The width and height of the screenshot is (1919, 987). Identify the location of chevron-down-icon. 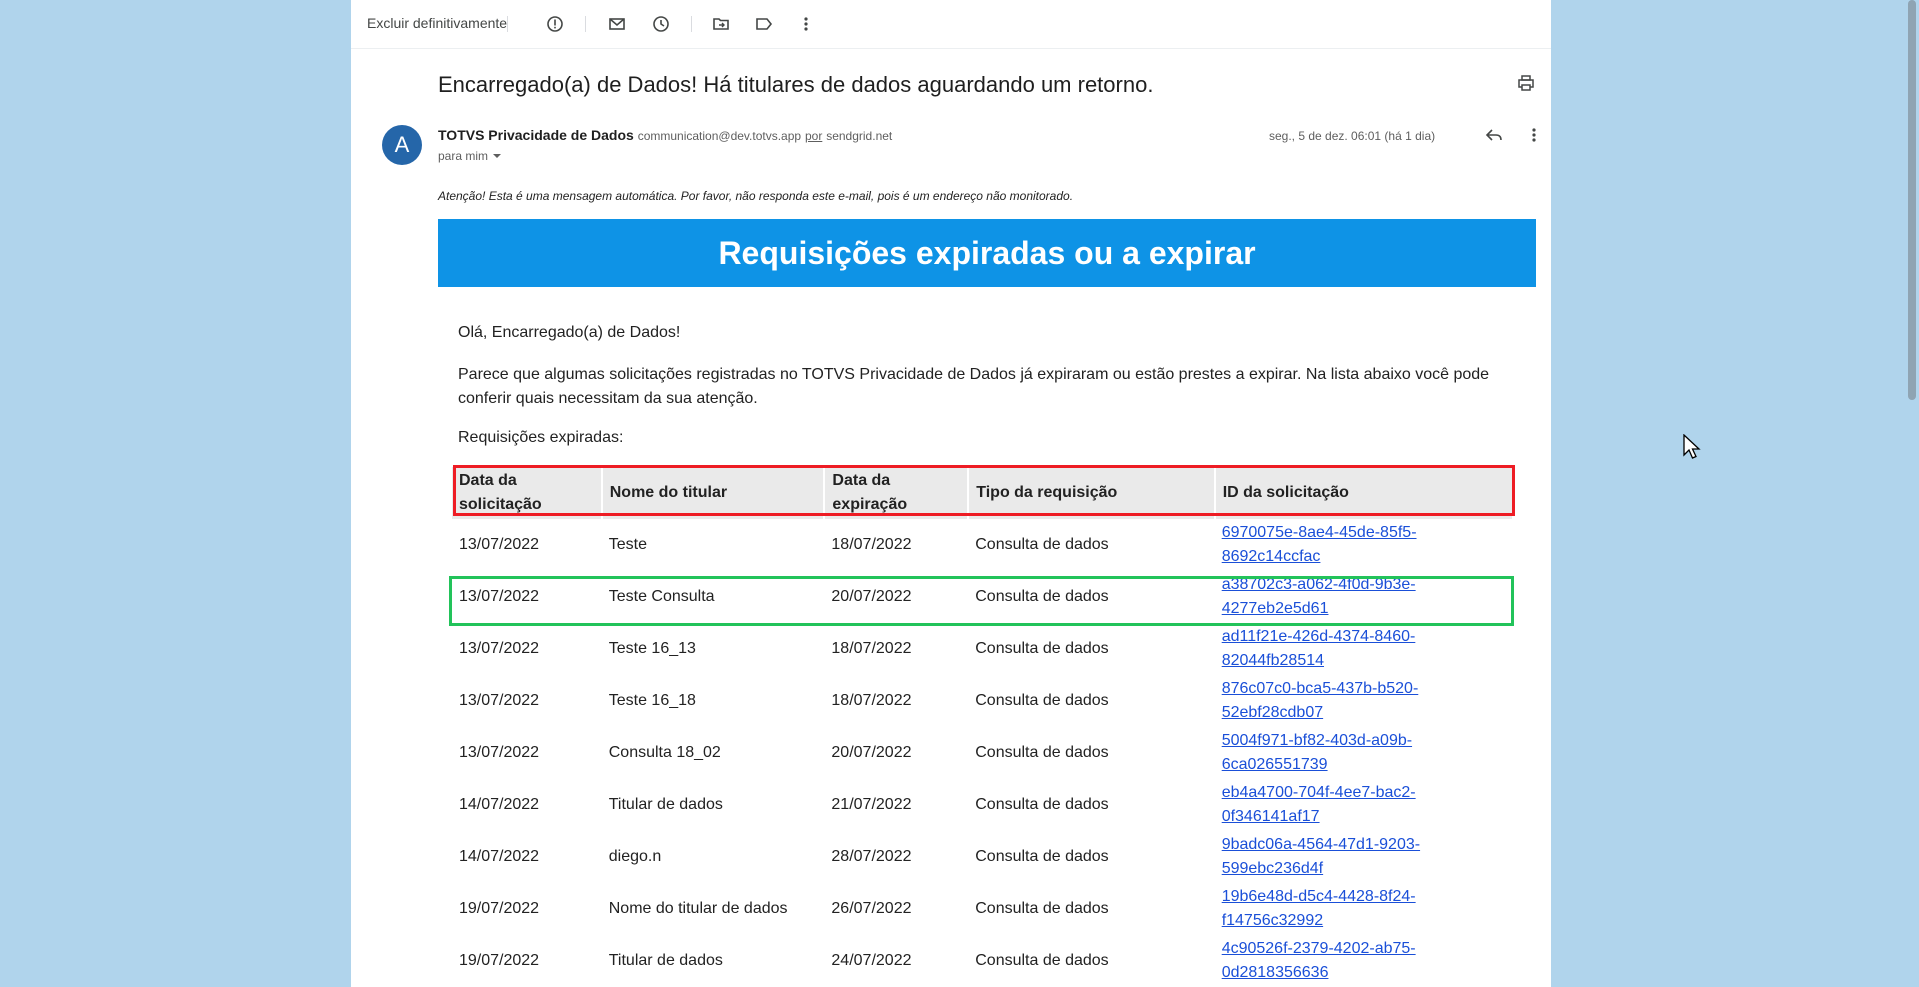
(497, 156).